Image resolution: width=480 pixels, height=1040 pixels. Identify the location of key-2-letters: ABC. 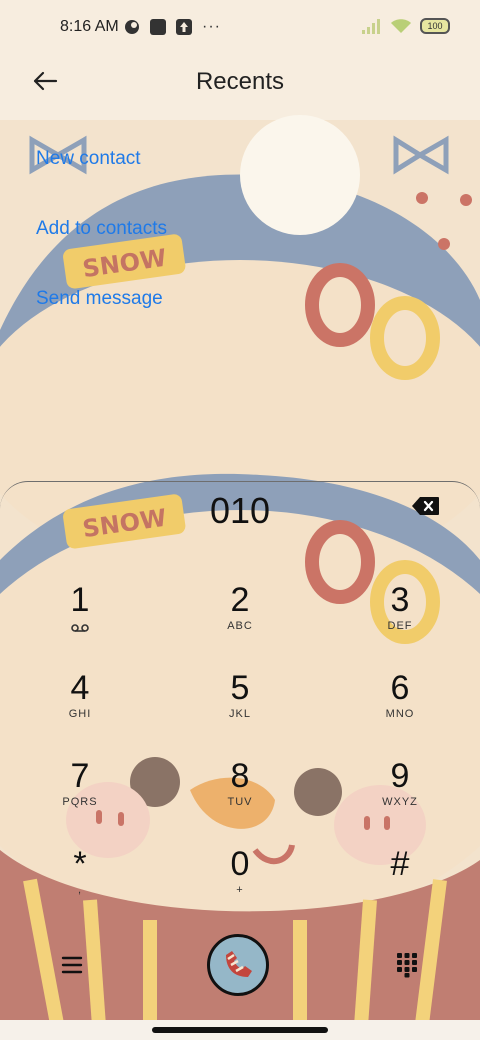
(240, 626).